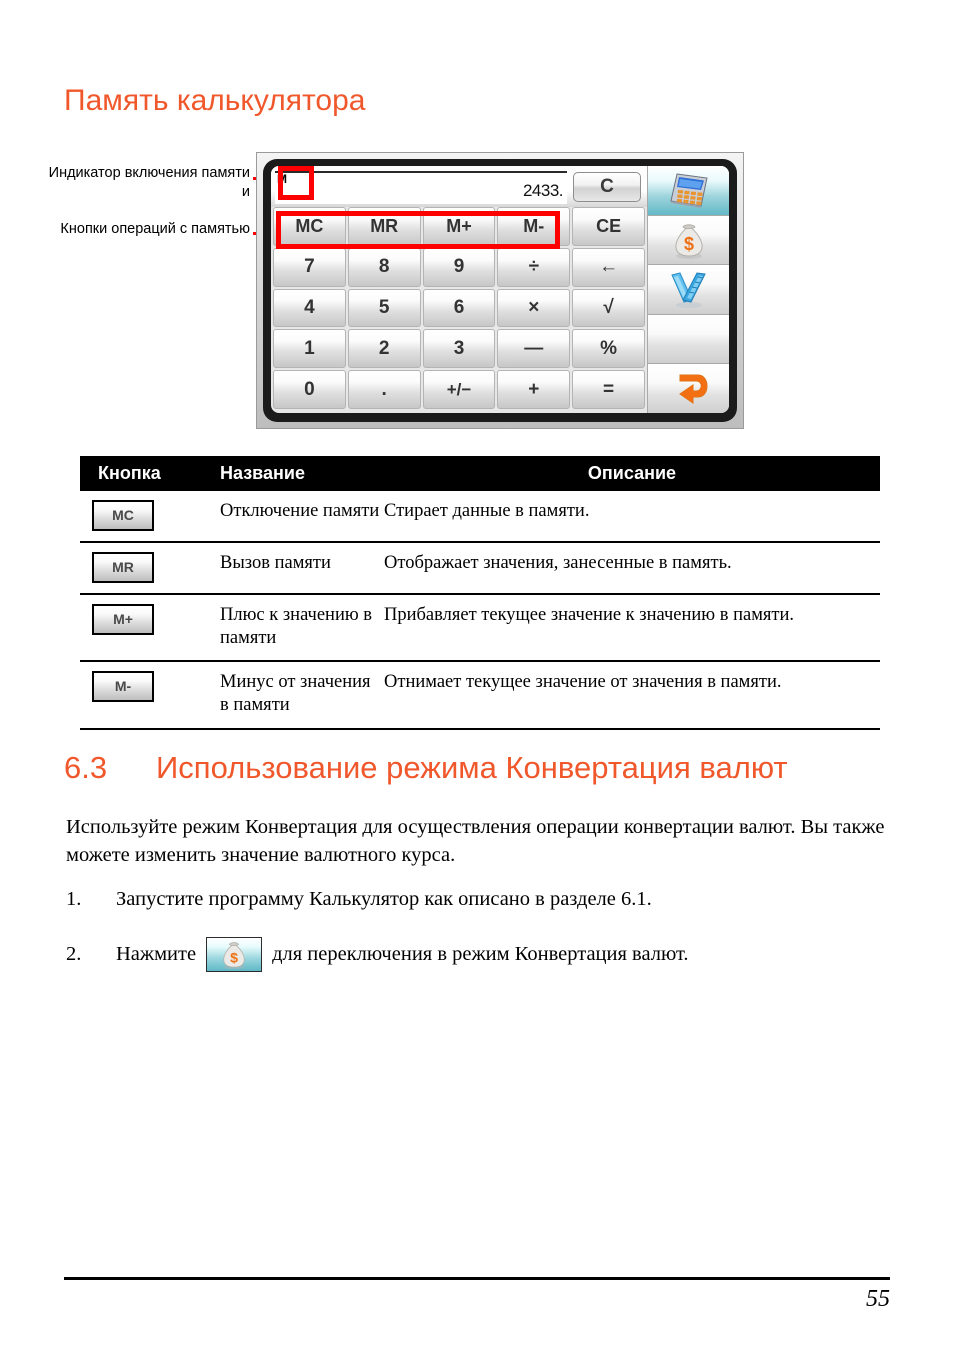  Describe the element at coordinates (384, 267) in the screenshot. I see `key-8: 8` at that location.